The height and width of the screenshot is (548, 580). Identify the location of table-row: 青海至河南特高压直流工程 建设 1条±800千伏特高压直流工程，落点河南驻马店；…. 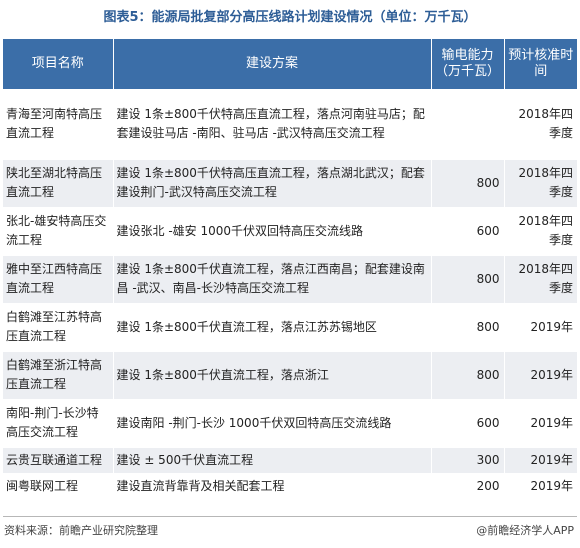
(290, 124).